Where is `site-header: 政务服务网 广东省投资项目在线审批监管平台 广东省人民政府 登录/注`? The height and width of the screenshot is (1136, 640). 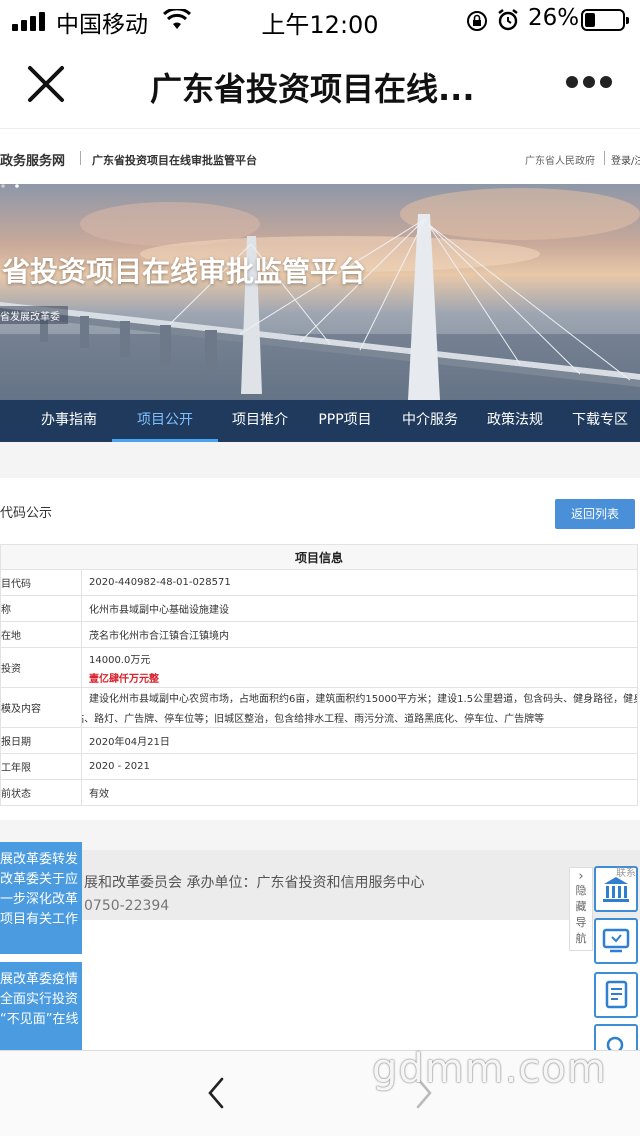 site-header: 政务服务网 广东省投资项目在线审批监管平台 广东省人民政府 登录/注 is located at coordinates (320, 156).